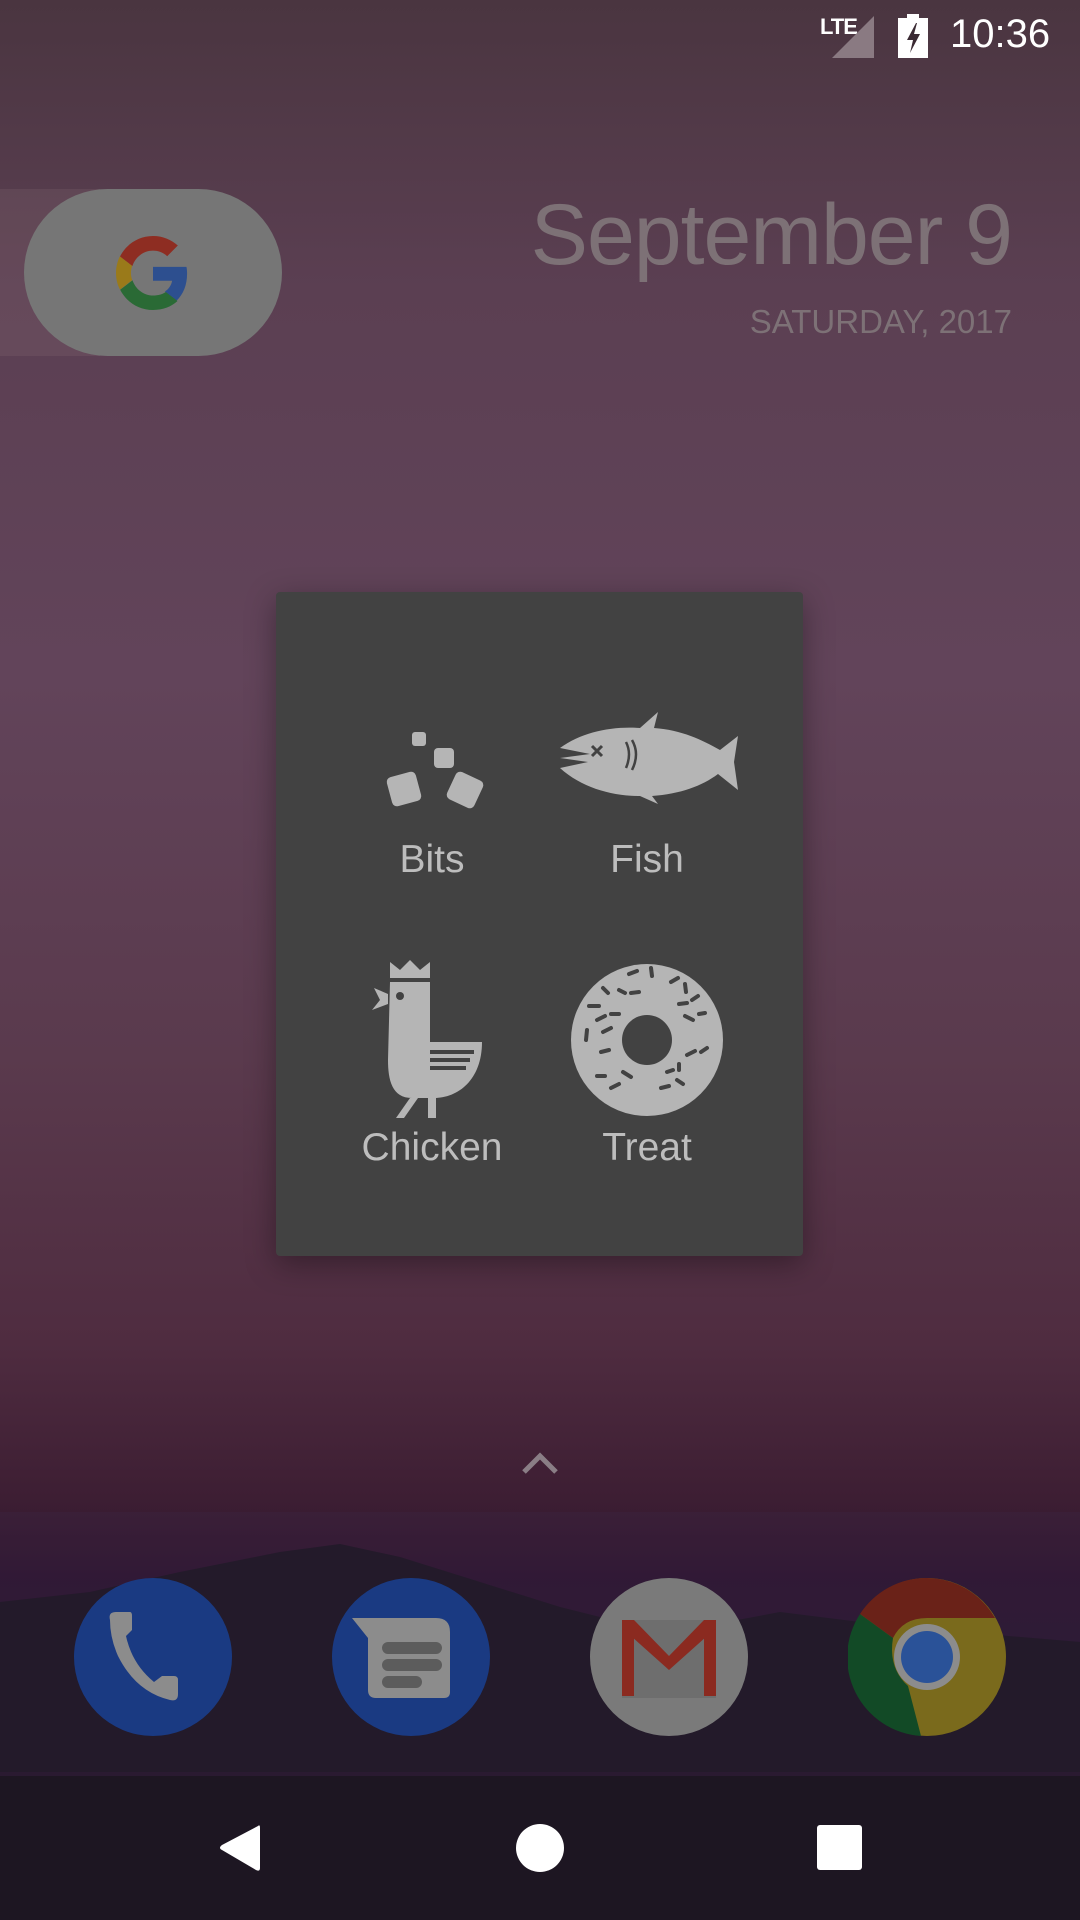 Image resolution: width=1080 pixels, height=1920 pixels. What do you see at coordinates (649, 758) in the screenshot?
I see `fish-icon` at bounding box center [649, 758].